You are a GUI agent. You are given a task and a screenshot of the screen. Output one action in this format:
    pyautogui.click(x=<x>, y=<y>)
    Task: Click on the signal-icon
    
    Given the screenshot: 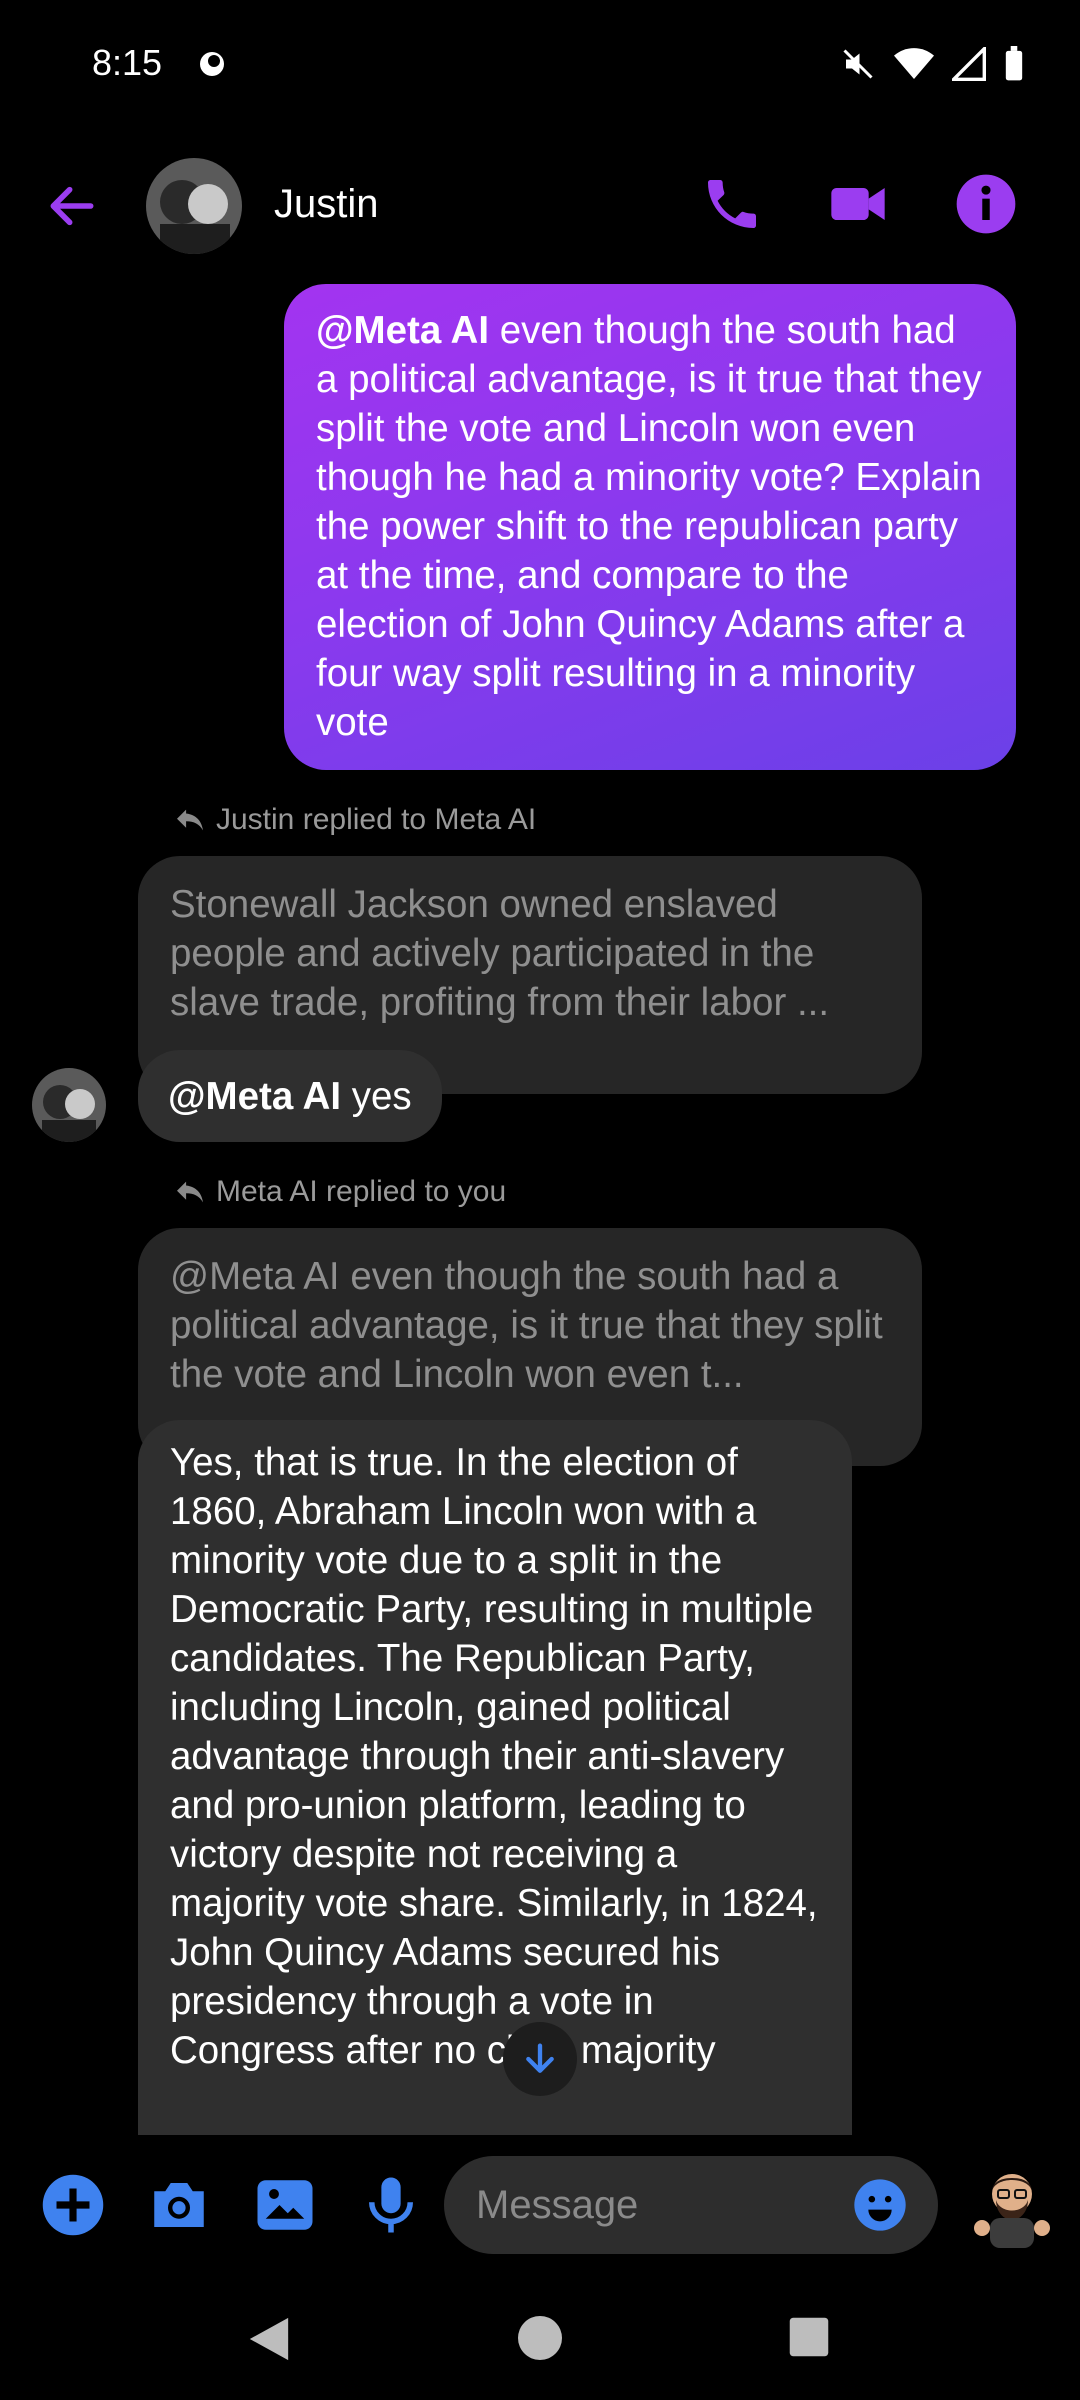 What is the action you would take?
    pyautogui.click(x=969, y=64)
    